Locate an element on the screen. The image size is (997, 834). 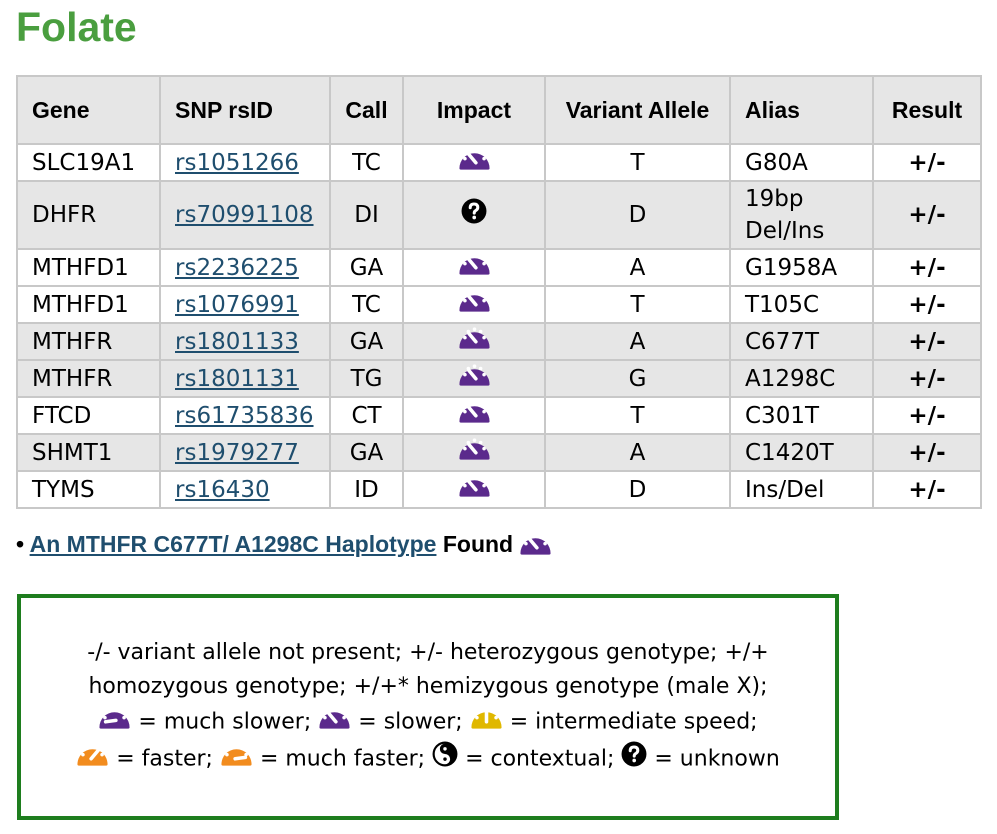
rsid-link: rs61735836 is located at coordinates (244, 416).